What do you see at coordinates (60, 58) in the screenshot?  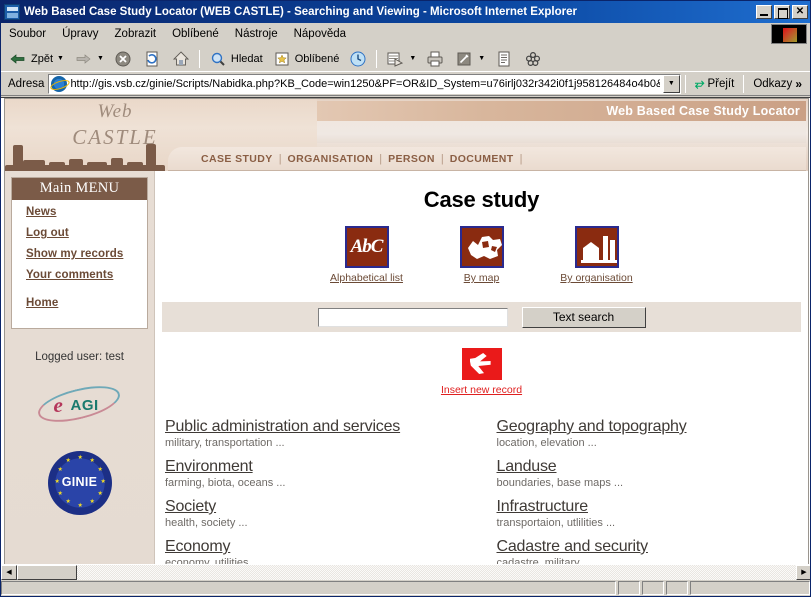 I see `back-dropdown-icon: ▼` at bounding box center [60, 58].